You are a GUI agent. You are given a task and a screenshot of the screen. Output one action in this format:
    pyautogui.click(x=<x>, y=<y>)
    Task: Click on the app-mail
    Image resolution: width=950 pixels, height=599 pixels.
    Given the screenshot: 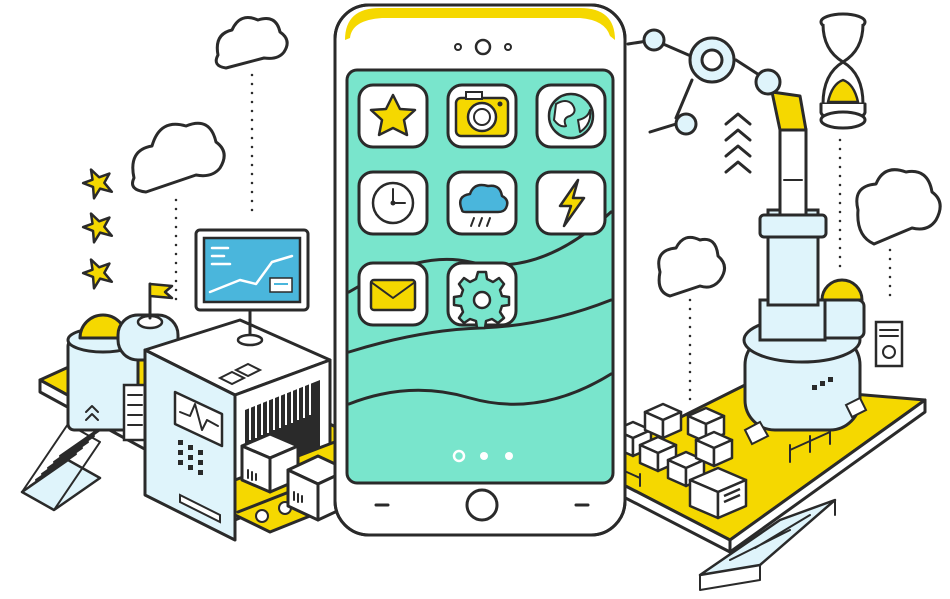 What is the action you would take?
    pyautogui.click(x=393, y=294)
    